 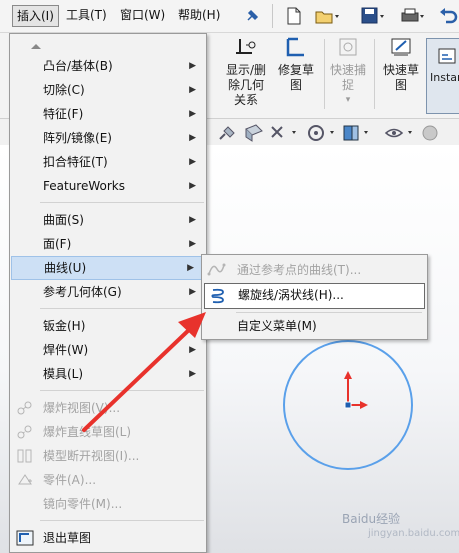 What do you see at coordinates (448, 16) in the screenshot?
I see `undo-icon` at bounding box center [448, 16].